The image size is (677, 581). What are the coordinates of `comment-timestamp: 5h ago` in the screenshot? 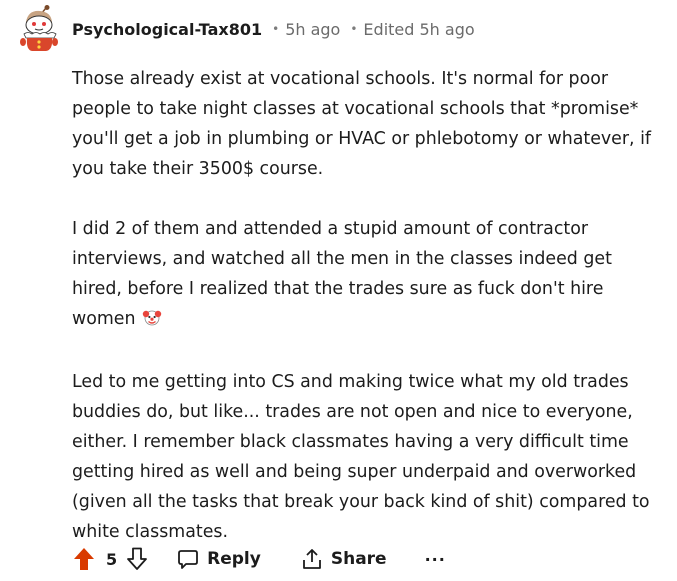 It's located at (312, 29).